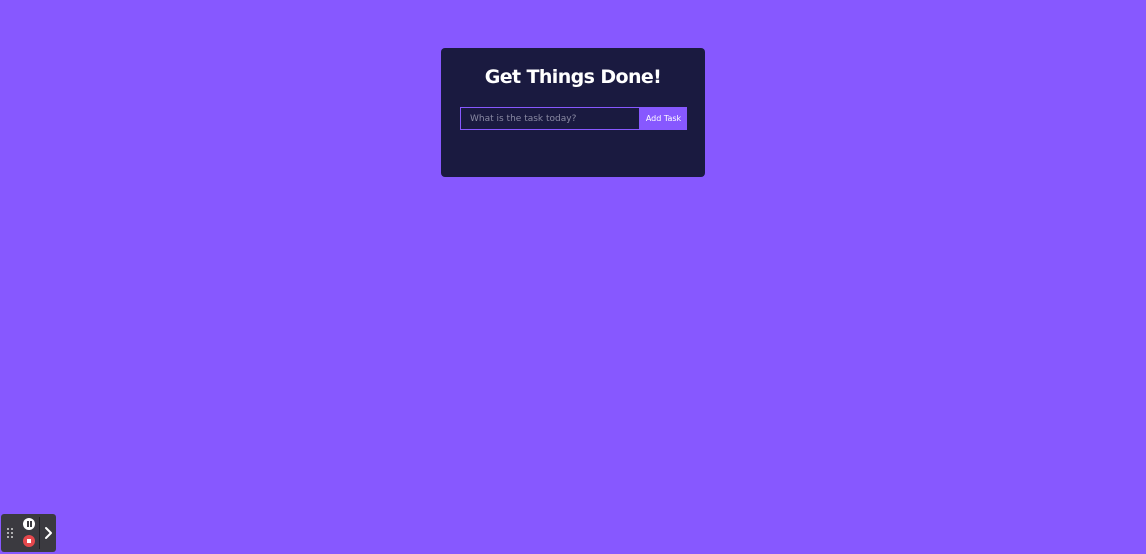 This screenshot has height=554, width=1146. I want to click on todo-card: Get Things Done! Add Task, so click(573, 112).